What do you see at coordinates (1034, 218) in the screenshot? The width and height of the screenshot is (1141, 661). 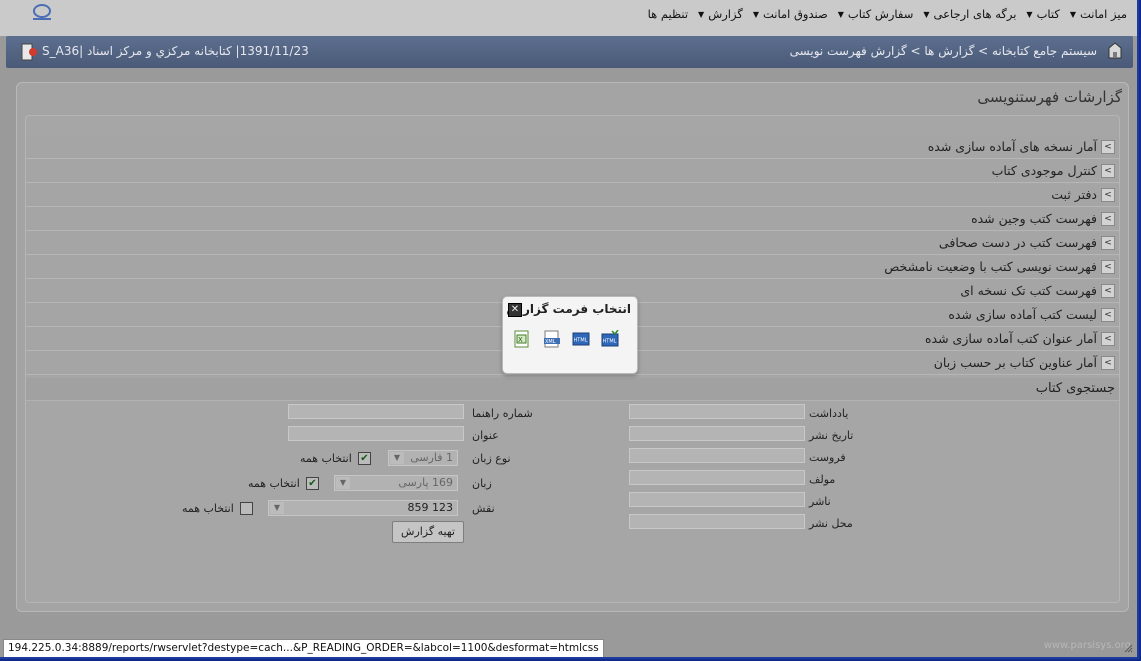 I see `report-row-label: فهرست کتب وجین شده` at bounding box center [1034, 218].